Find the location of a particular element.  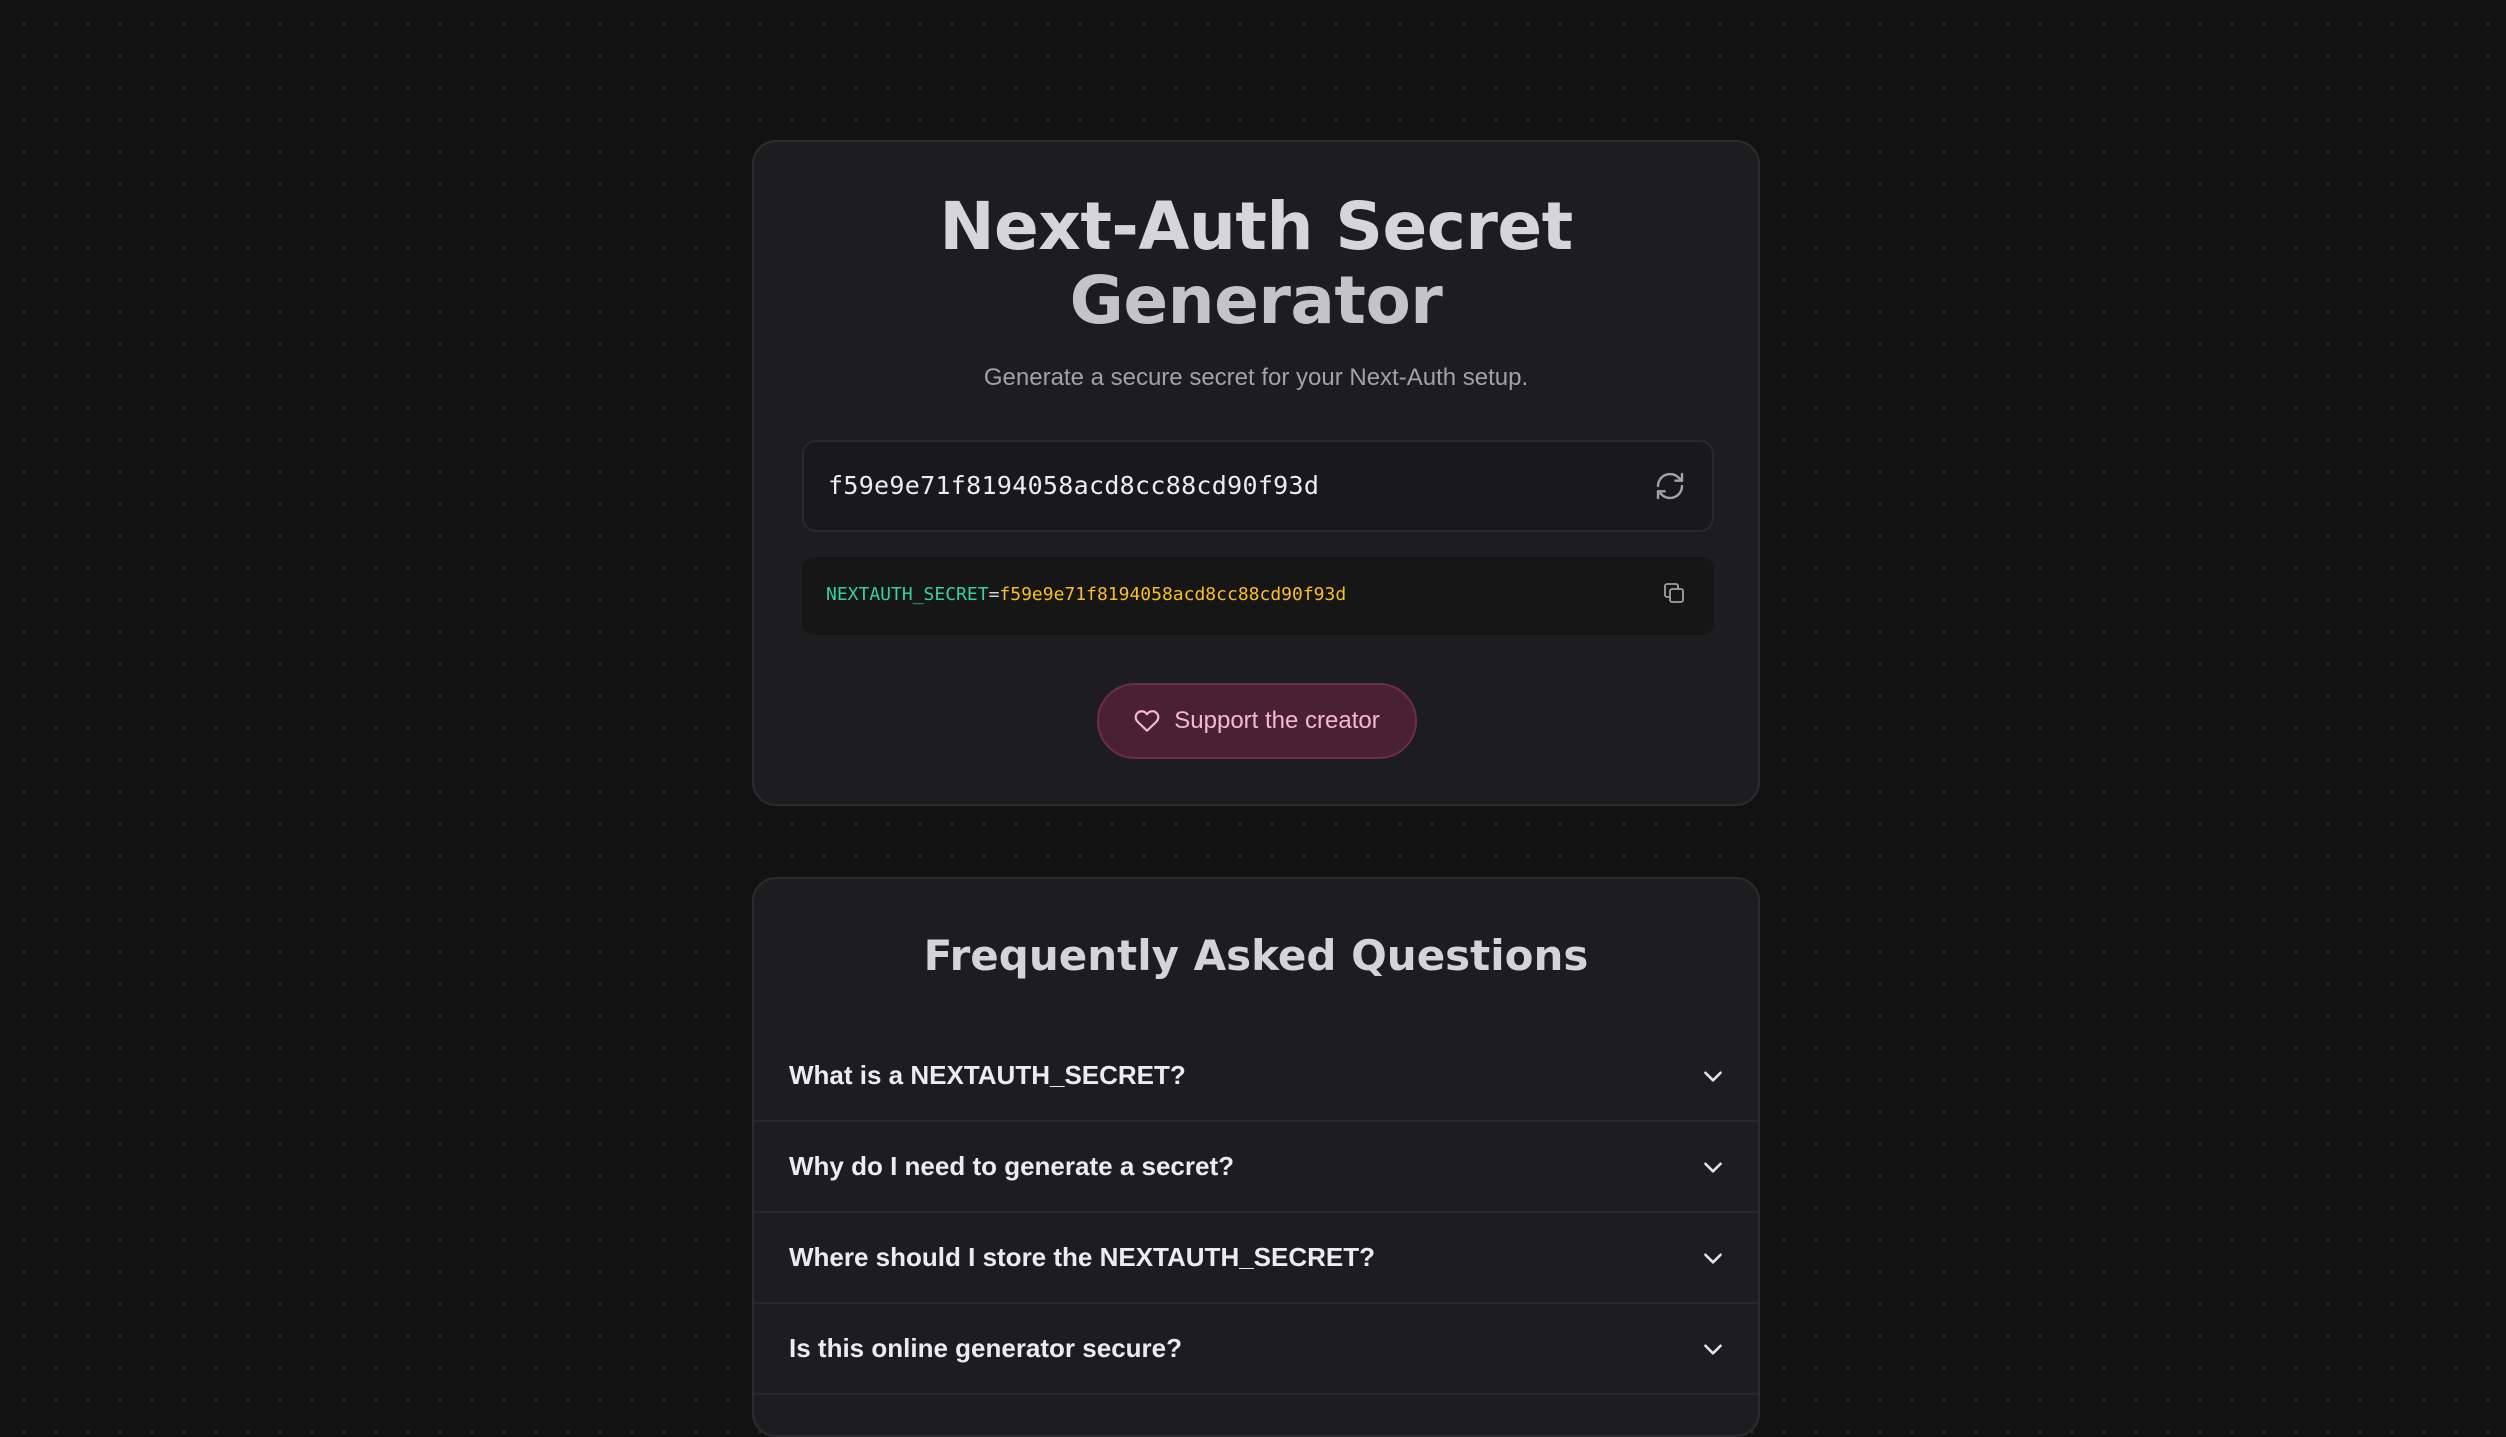

regenerate-button is located at coordinates (1670, 486).